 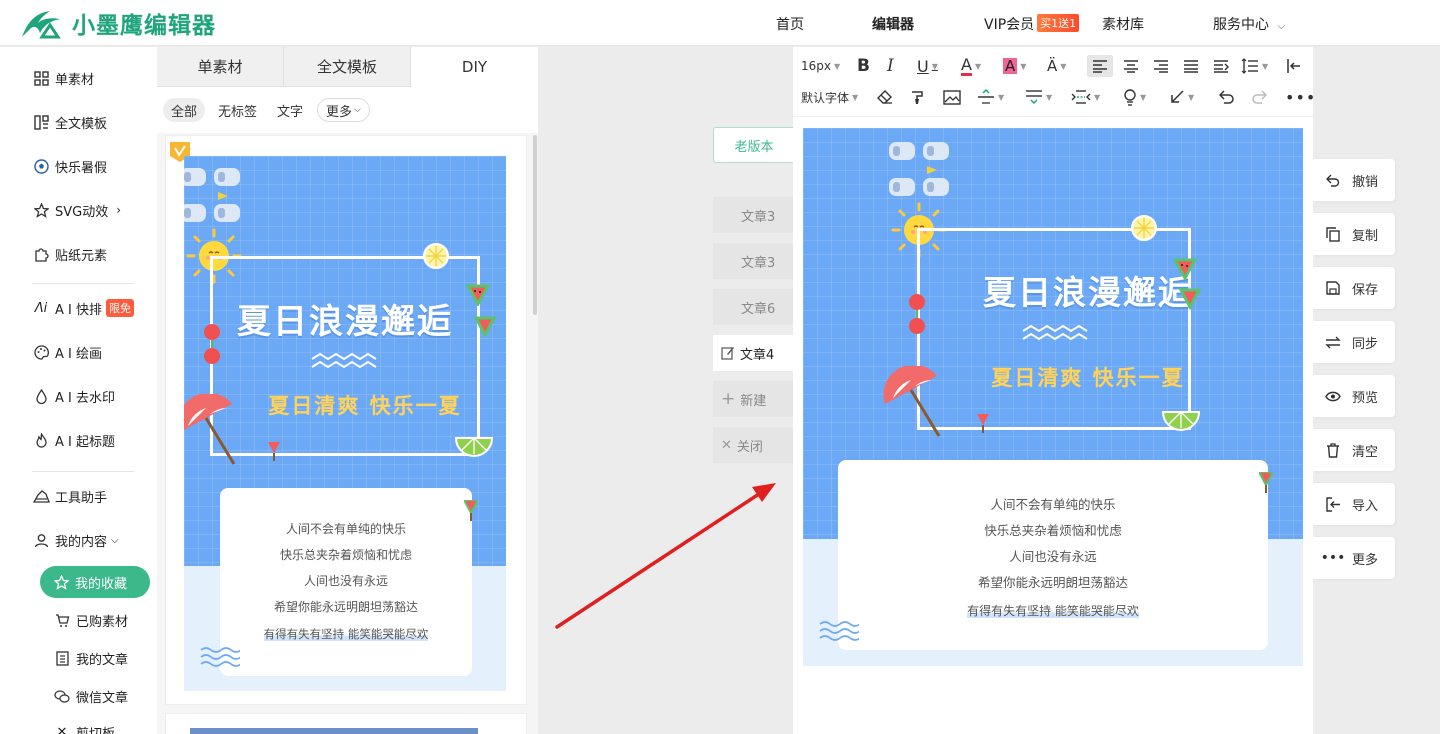 I want to click on nav-service: 服务中心 ⌵, so click(x=1249, y=24).